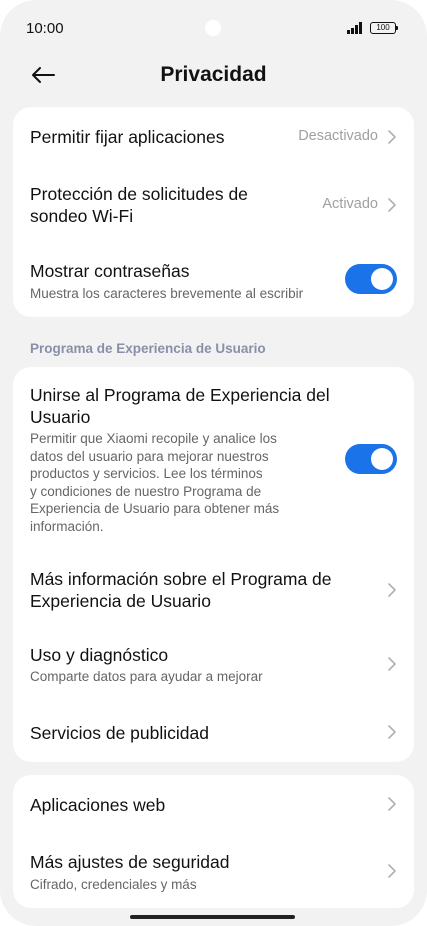 Image resolution: width=427 pixels, height=926 pixels. Describe the element at coordinates (82, 216) in the screenshot. I see `row-title-line2: sondeo Wi-Fi` at that location.